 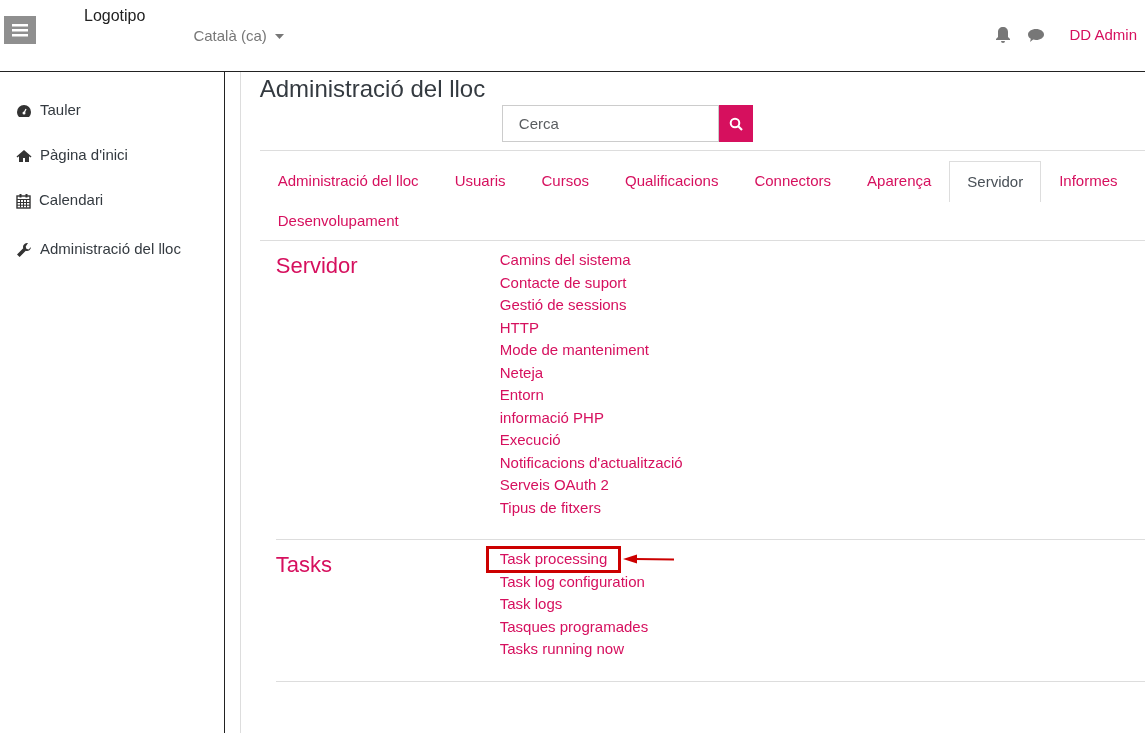 What do you see at coordinates (591, 463) in the screenshot?
I see `admin-link: Notificacions d'actualització` at bounding box center [591, 463].